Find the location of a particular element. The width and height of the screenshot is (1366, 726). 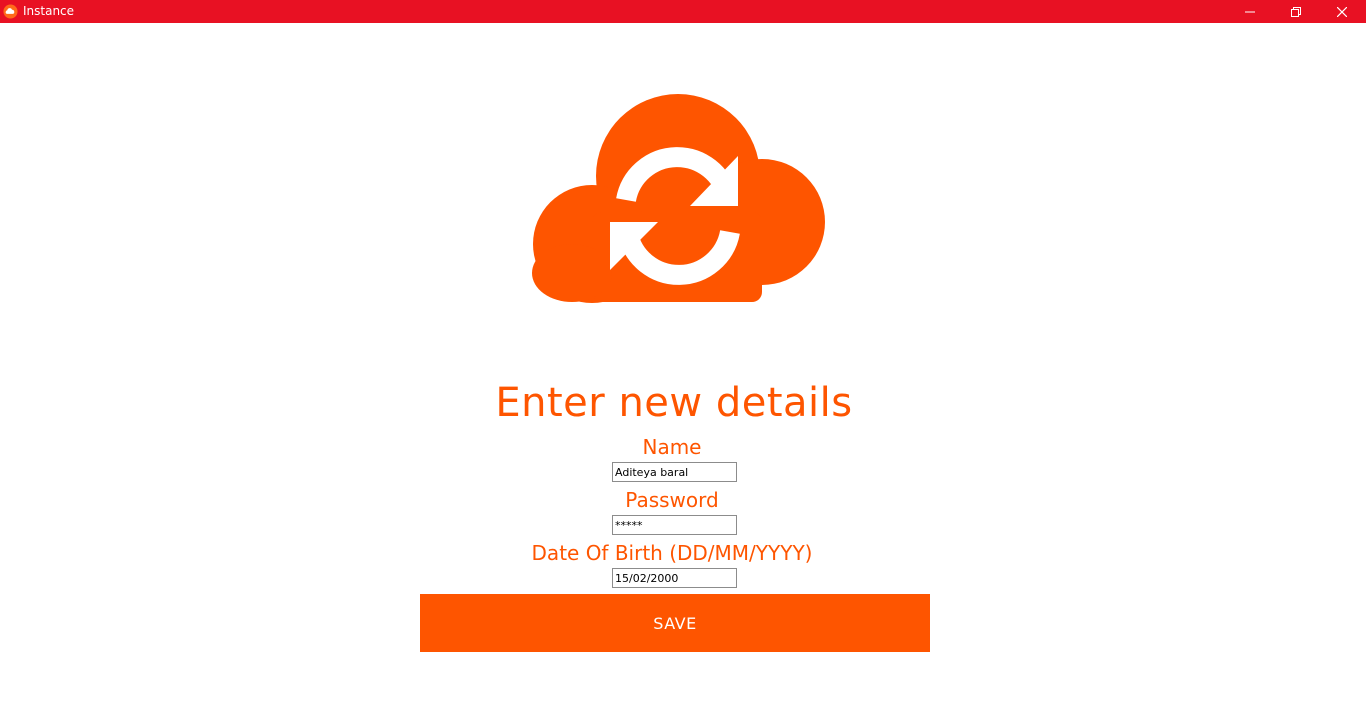

close-button is located at coordinates (1342, 11).